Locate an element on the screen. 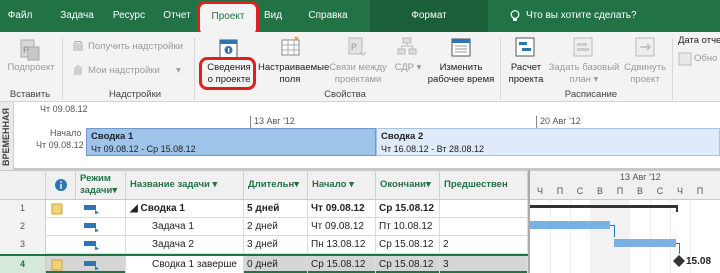 This screenshot has height=273, width=720. group-separator is located at coordinates (500, 69).